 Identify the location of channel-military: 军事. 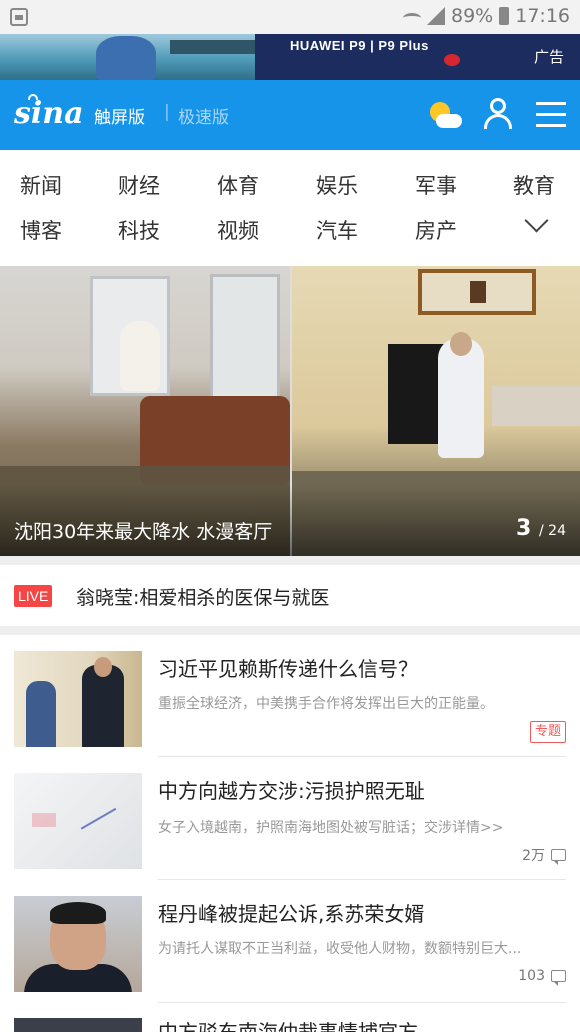
(436, 185).